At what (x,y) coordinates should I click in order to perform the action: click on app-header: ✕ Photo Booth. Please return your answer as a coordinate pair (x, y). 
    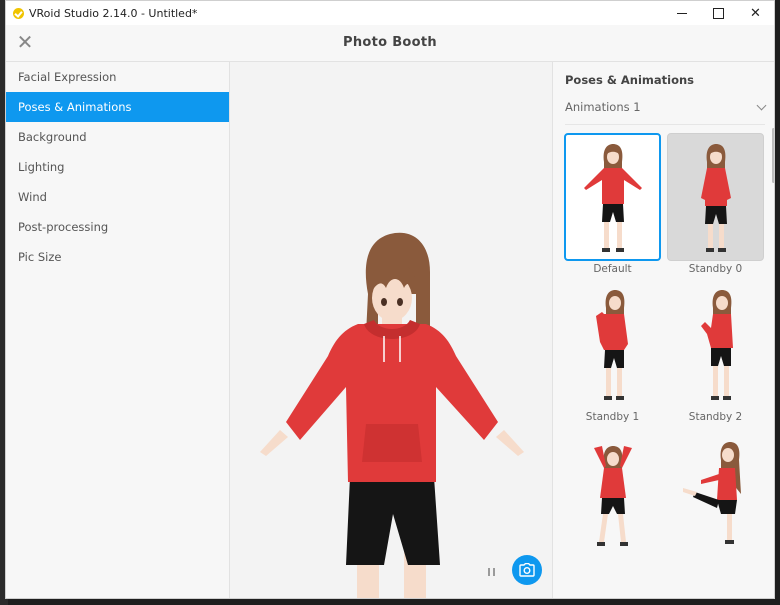
    Looking at the image, I should click on (390, 43).